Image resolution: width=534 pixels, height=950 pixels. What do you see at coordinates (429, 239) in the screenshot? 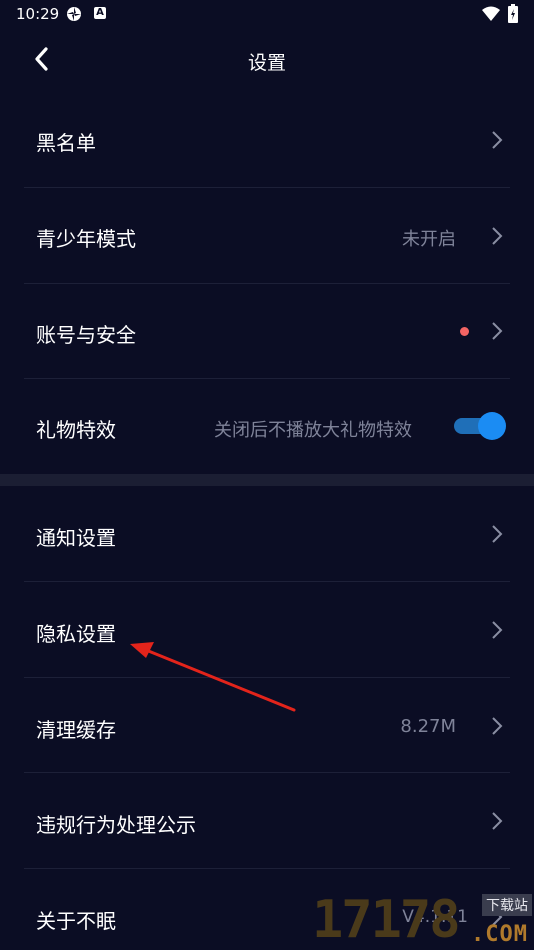
I see `setting-value: 未开启` at bounding box center [429, 239].